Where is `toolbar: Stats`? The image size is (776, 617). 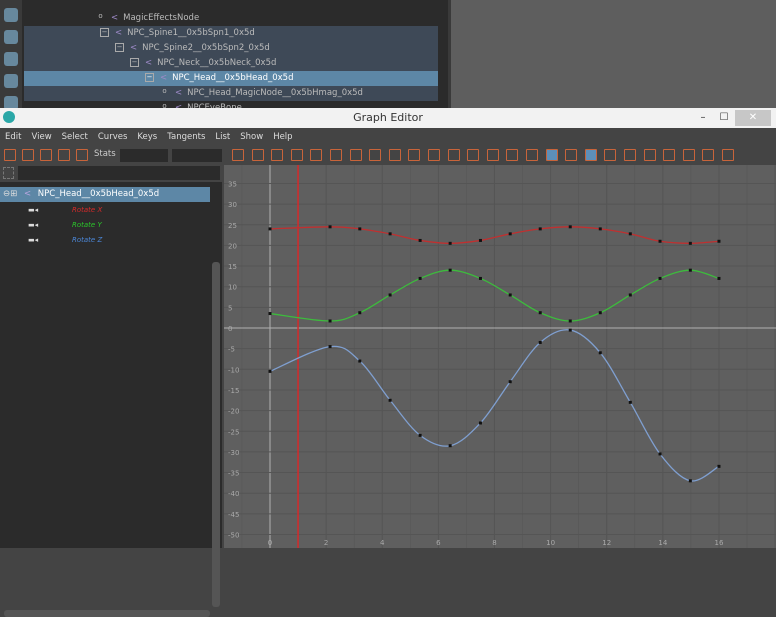
toolbar: Stats is located at coordinates (388, 155).